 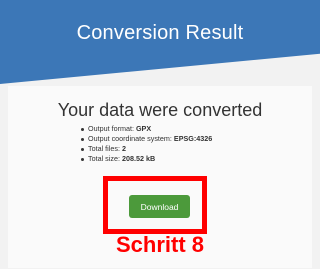 I want to click on detail-label: Output format:, so click(x=111, y=128).